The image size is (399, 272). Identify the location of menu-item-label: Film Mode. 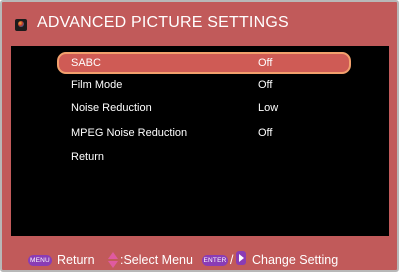
(97, 85).